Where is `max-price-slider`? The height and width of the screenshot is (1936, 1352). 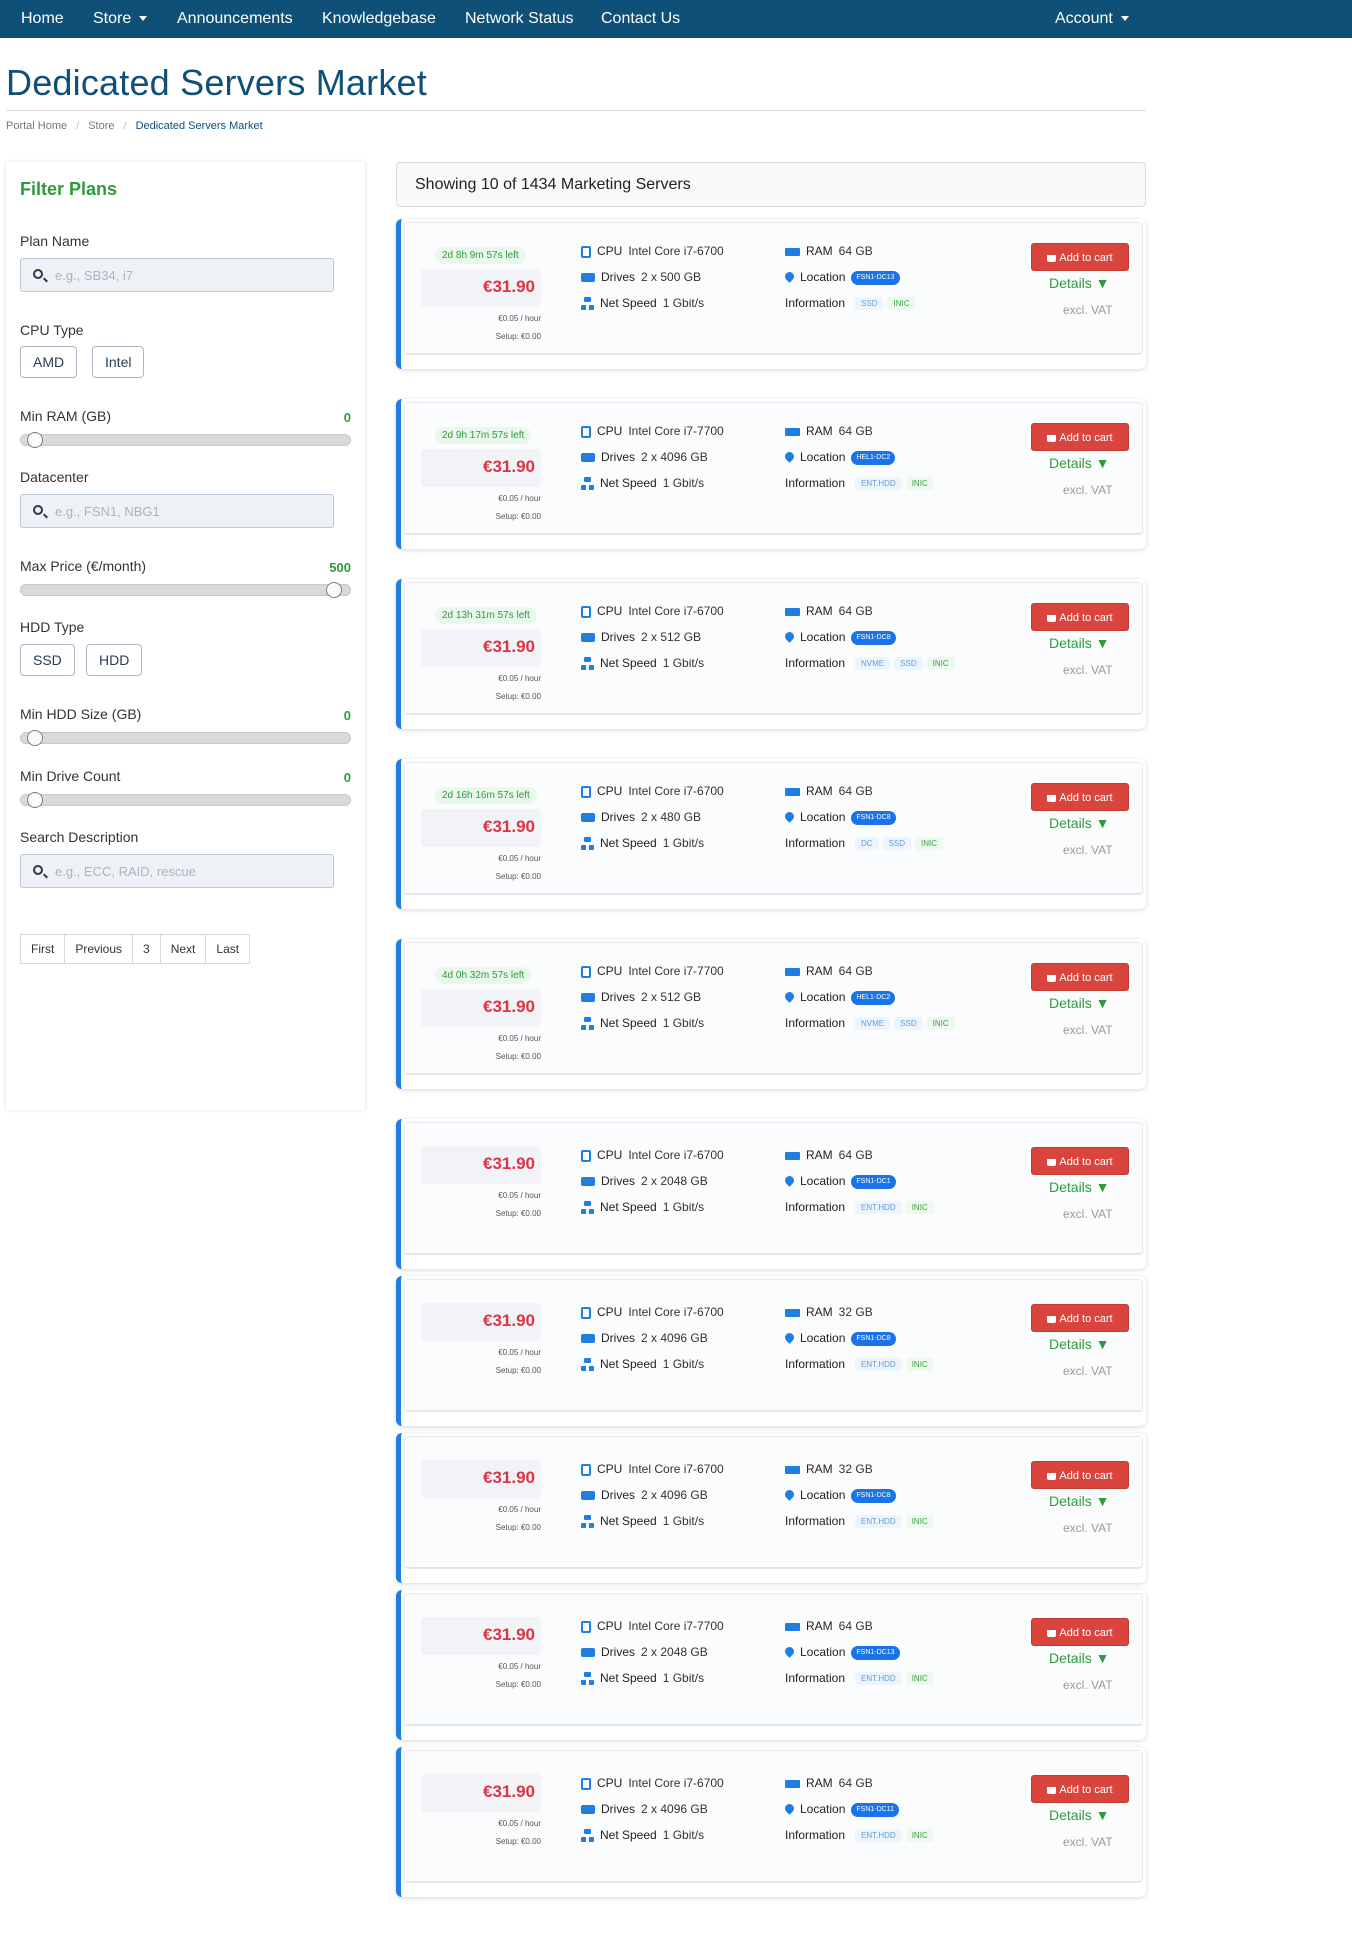 max-price-slider is located at coordinates (185, 590).